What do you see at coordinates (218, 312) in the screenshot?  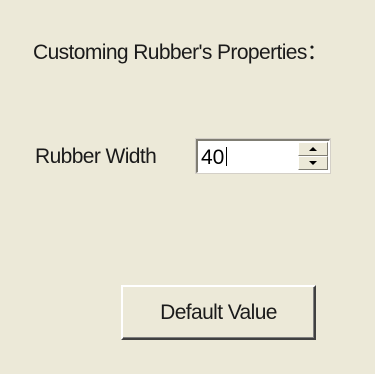 I see `default-value-button: Default Value` at bounding box center [218, 312].